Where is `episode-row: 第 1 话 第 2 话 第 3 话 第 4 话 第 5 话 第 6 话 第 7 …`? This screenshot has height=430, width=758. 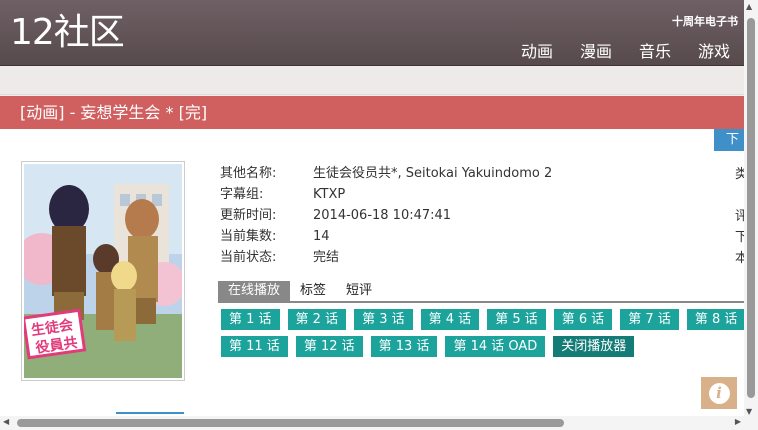 episode-row: 第 1 话 第 2 话 第 3 话 第 4 话 第 5 话 第 6 话 第 7 … is located at coordinates (486, 319).